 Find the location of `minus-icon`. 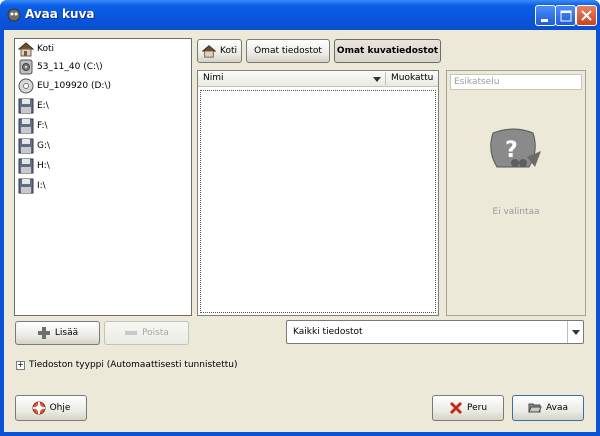

minus-icon is located at coordinates (131, 333).